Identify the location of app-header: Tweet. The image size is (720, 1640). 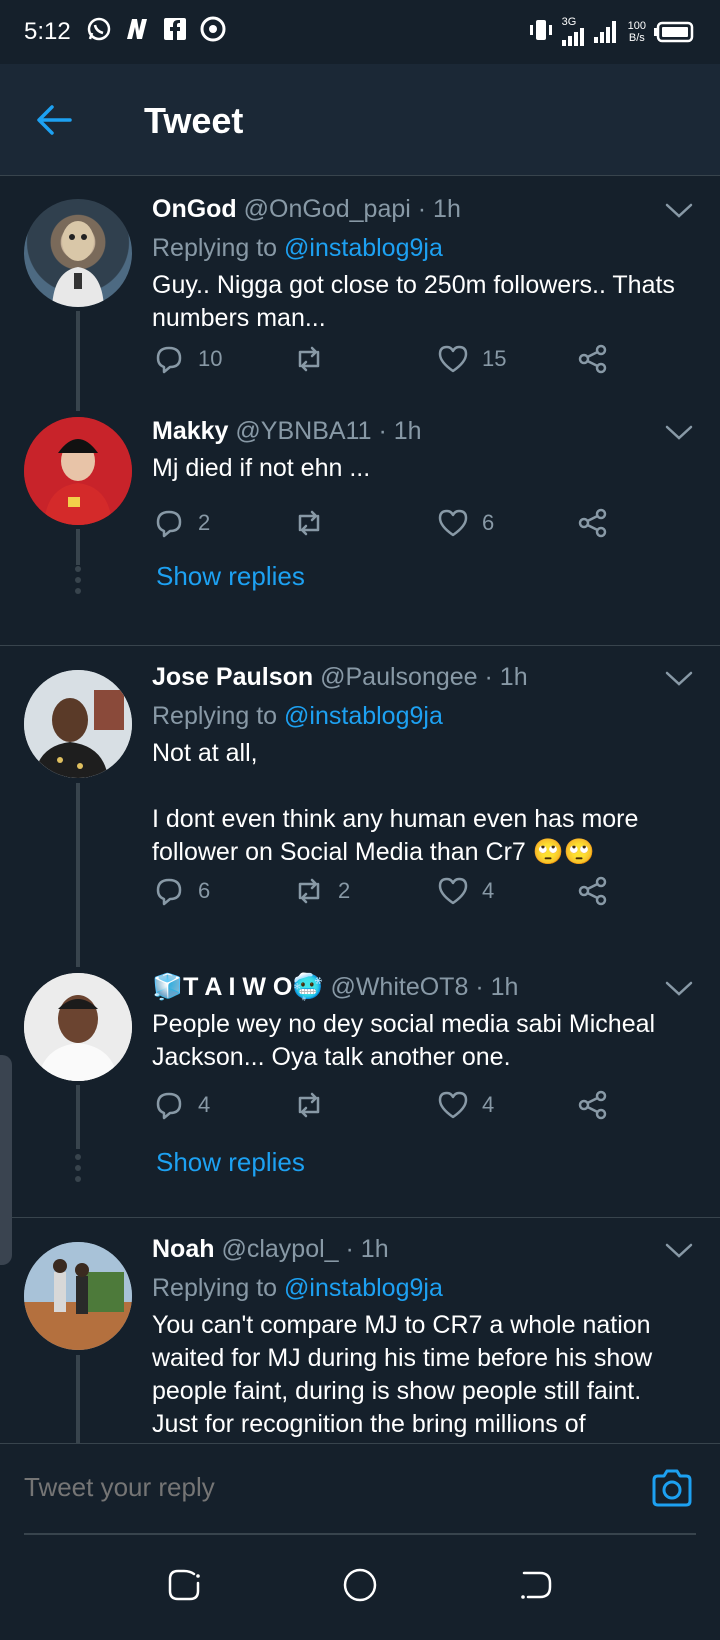
(360, 120).